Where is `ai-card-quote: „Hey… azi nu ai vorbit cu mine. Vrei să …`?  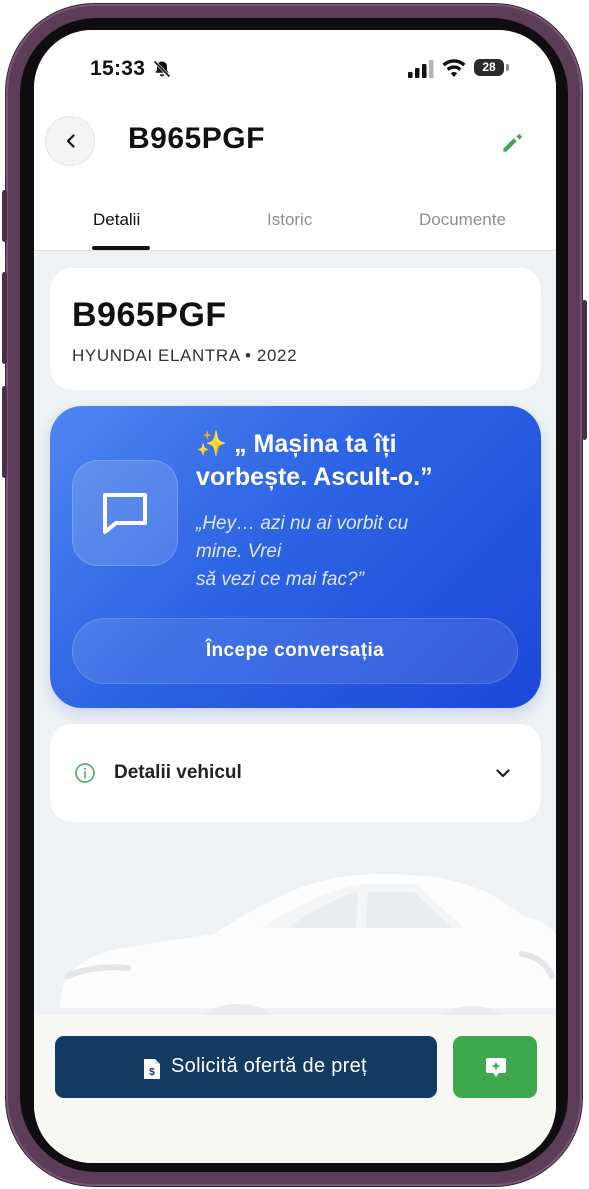
ai-card-quote: „Hey… azi nu ai vorbit cu mine. Vrei să … is located at coordinates (346, 552).